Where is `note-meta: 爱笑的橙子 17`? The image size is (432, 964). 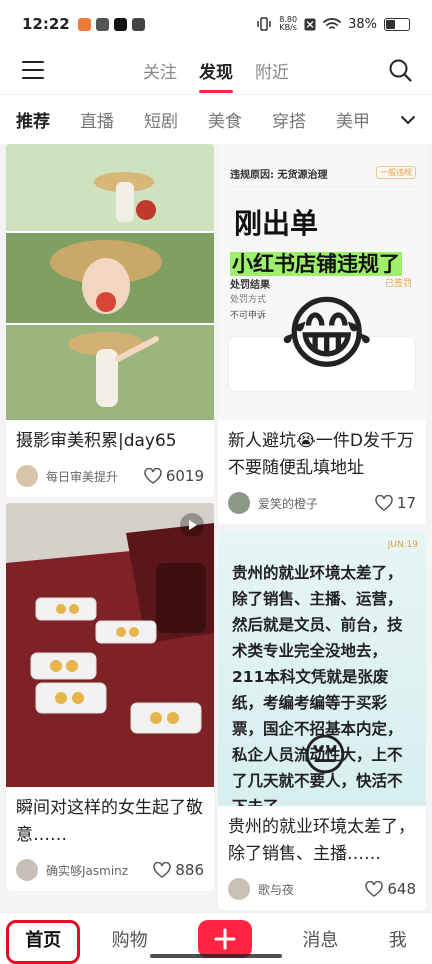
note-meta: 爱笑的橙子 17 is located at coordinates (322, 503).